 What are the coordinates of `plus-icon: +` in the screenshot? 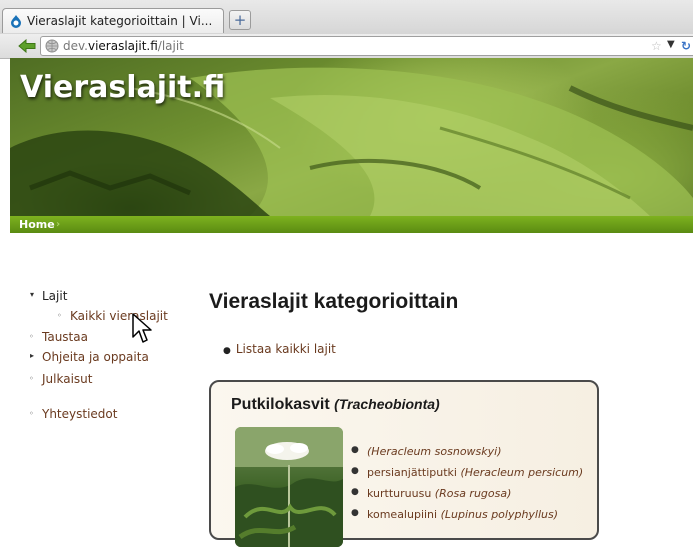 It's located at (240, 20).